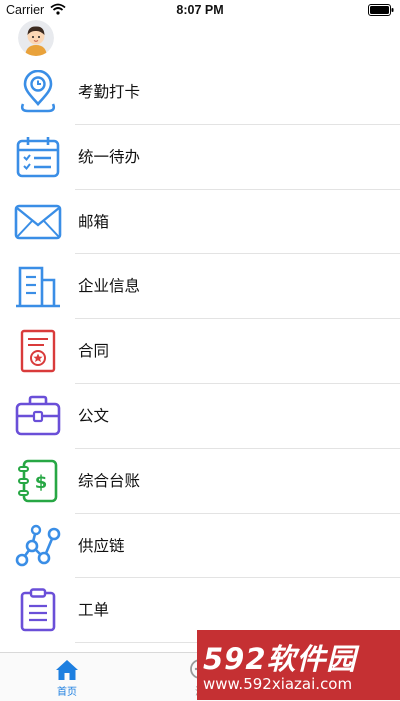 The width and height of the screenshot is (400, 701). What do you see at coordinates (109, 286) in the screenshot?
I see `menu-item-label: 企业信息` at bounding box center [109, 286].